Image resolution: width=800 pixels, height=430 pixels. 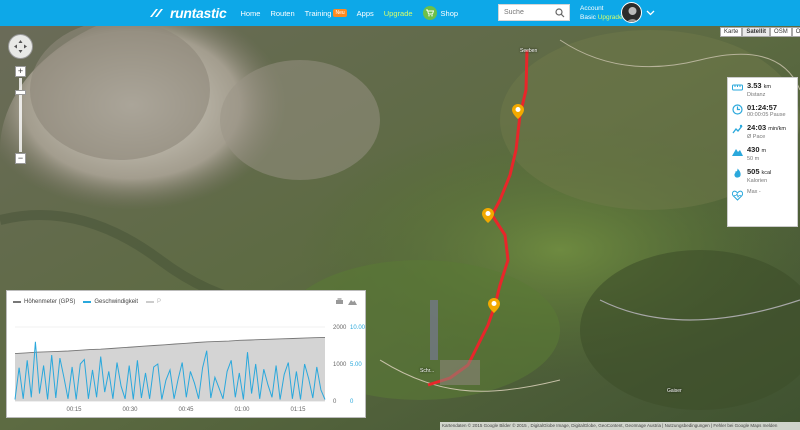 I want to click on account-menu: Account Basic Upgrade, so click(x=601, y=13).